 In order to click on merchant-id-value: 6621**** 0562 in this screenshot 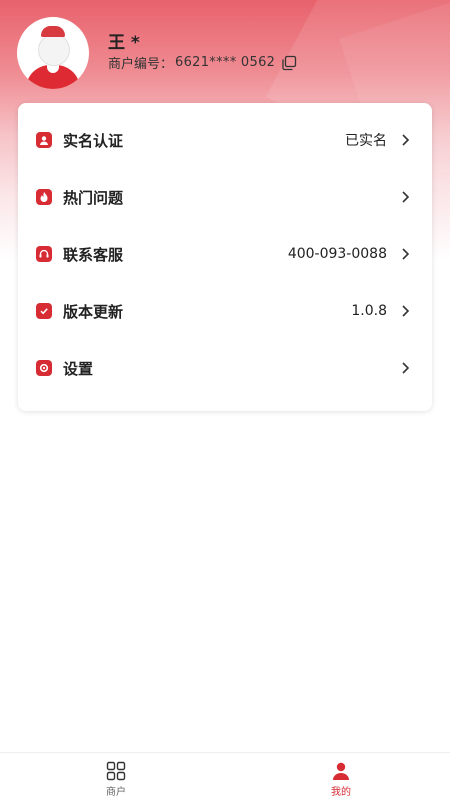, I will do `click(225, 62)`.